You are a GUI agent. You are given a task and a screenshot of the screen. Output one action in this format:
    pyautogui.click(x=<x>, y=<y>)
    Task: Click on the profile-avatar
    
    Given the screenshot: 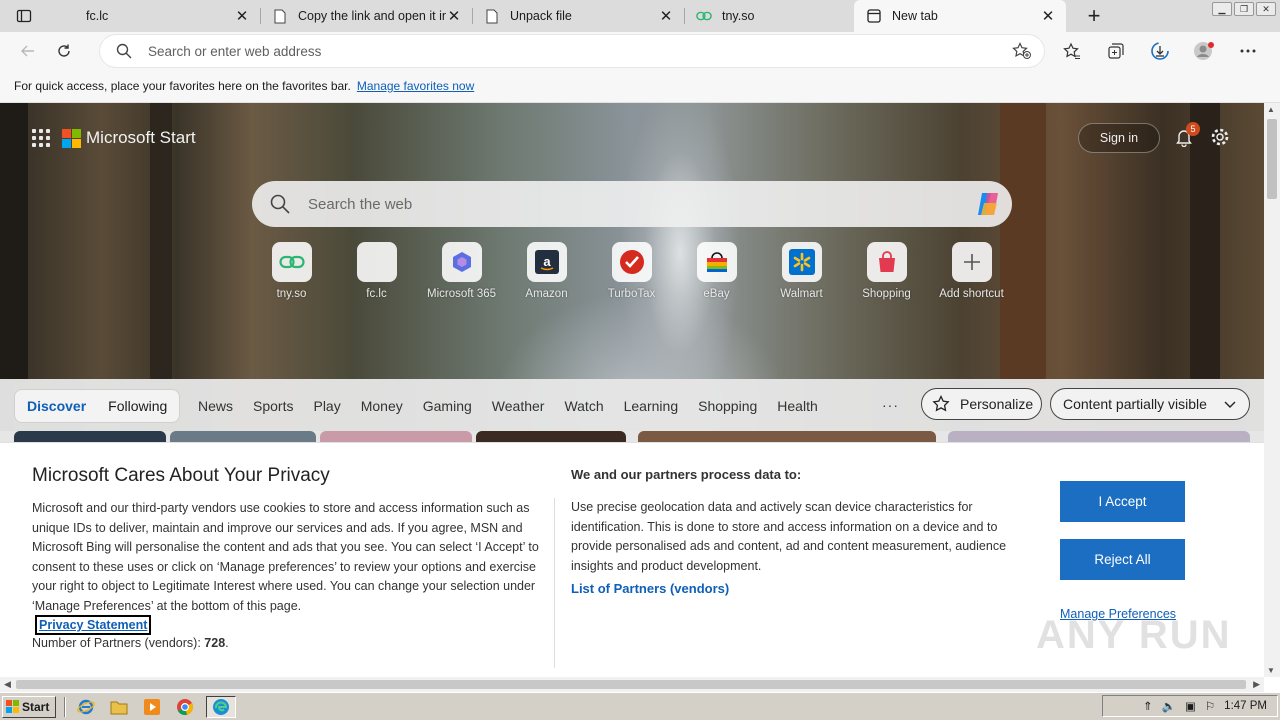 What is the action you would take?
    pyautogui.click(x=1204, y=51)
    